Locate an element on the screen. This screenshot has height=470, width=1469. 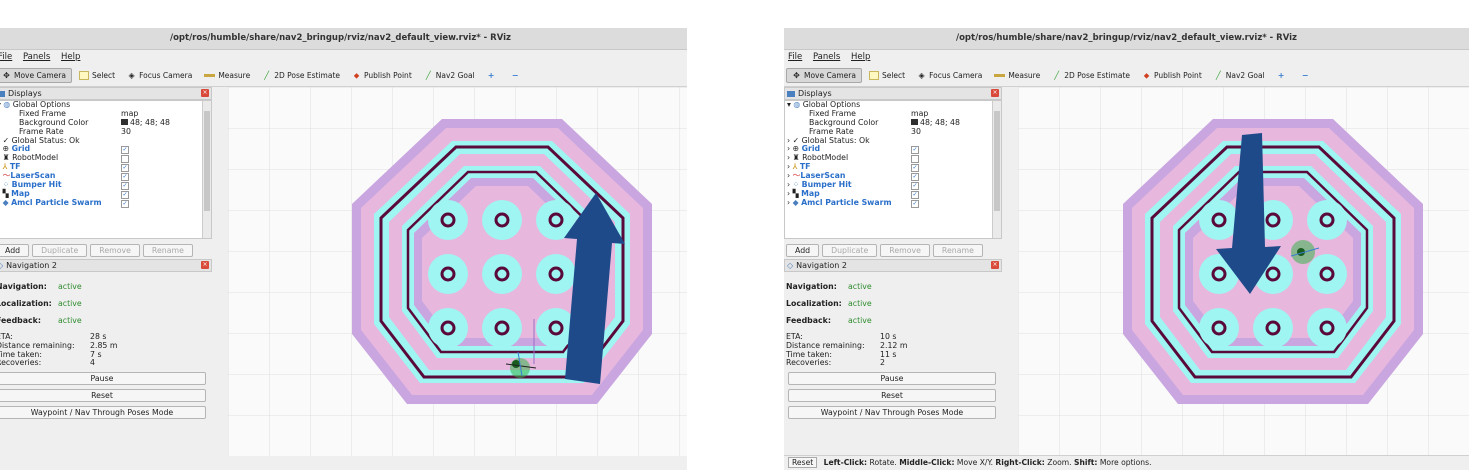
select-icon is located at coordinates (83, 75).